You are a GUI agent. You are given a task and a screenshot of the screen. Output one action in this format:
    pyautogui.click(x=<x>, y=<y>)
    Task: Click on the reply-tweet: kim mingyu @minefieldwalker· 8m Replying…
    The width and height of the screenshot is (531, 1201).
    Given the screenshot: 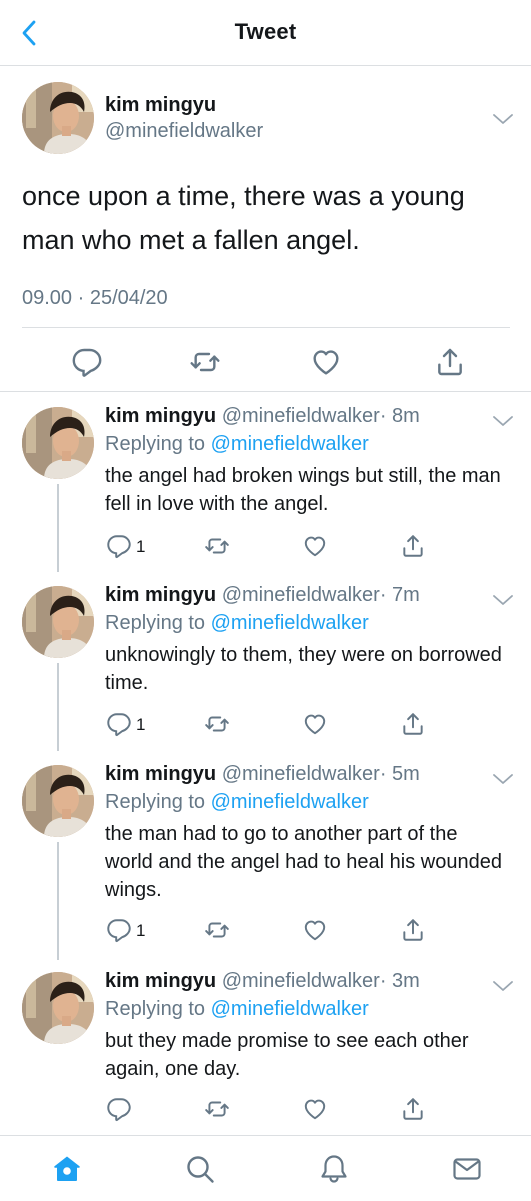 What is the action you would take?
    pyautogui.click(x=265, y=482)
    